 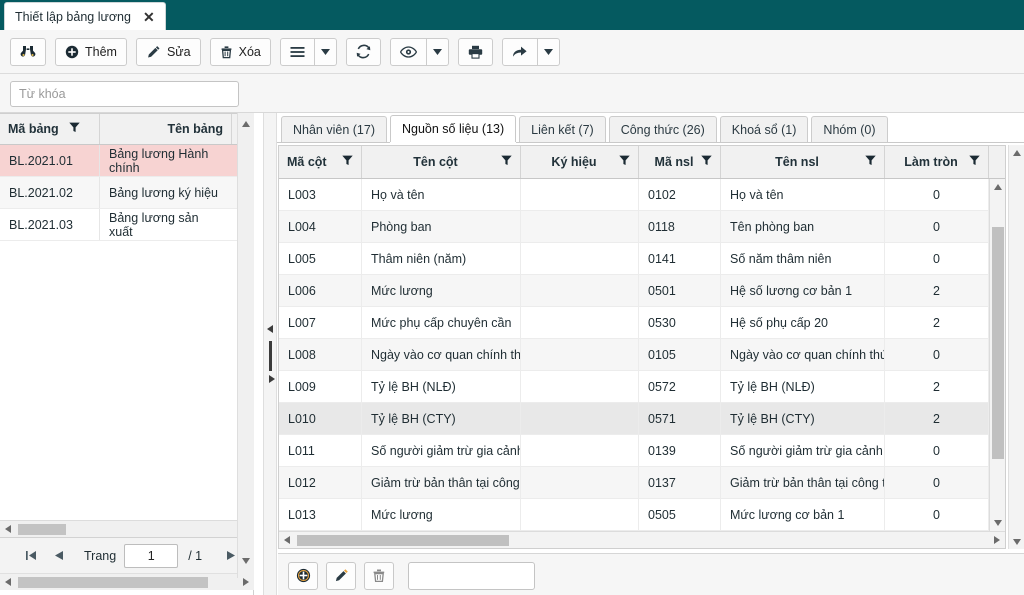 I want to click on delete-record-button, so click(x=379, y=575).